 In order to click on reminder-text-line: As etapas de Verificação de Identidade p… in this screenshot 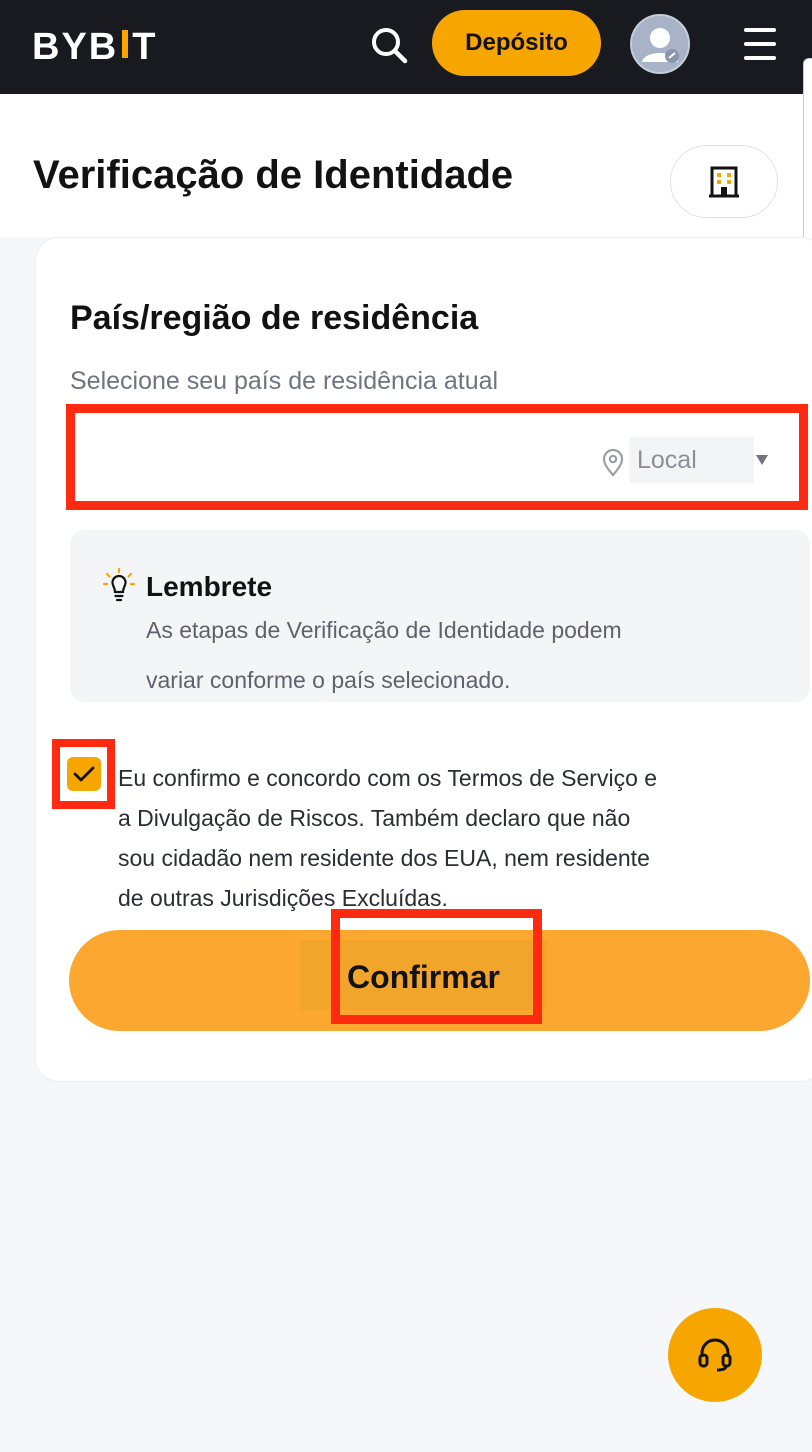, I will do `click(384, 630)`.